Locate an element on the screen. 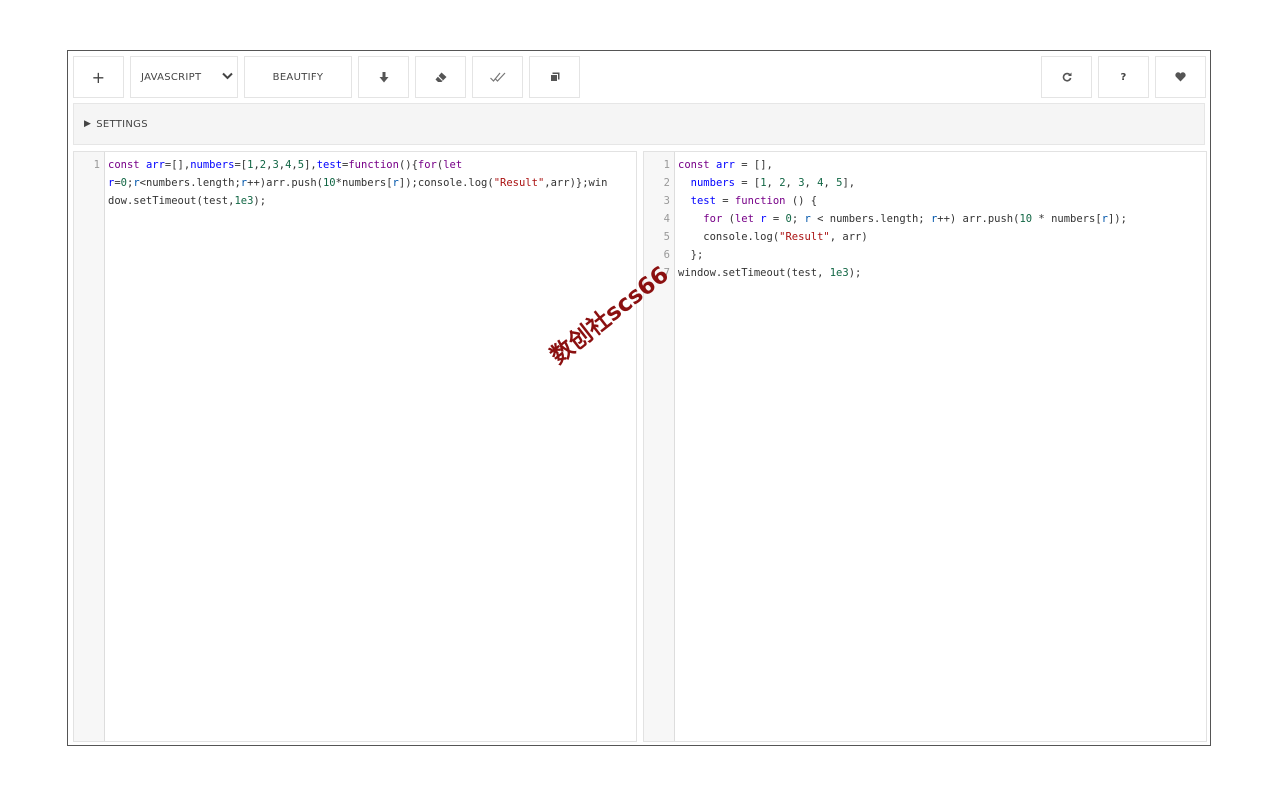 This screenshot has width=1280, height=800. download-arrow-icon is located at coordinates (384, 77).